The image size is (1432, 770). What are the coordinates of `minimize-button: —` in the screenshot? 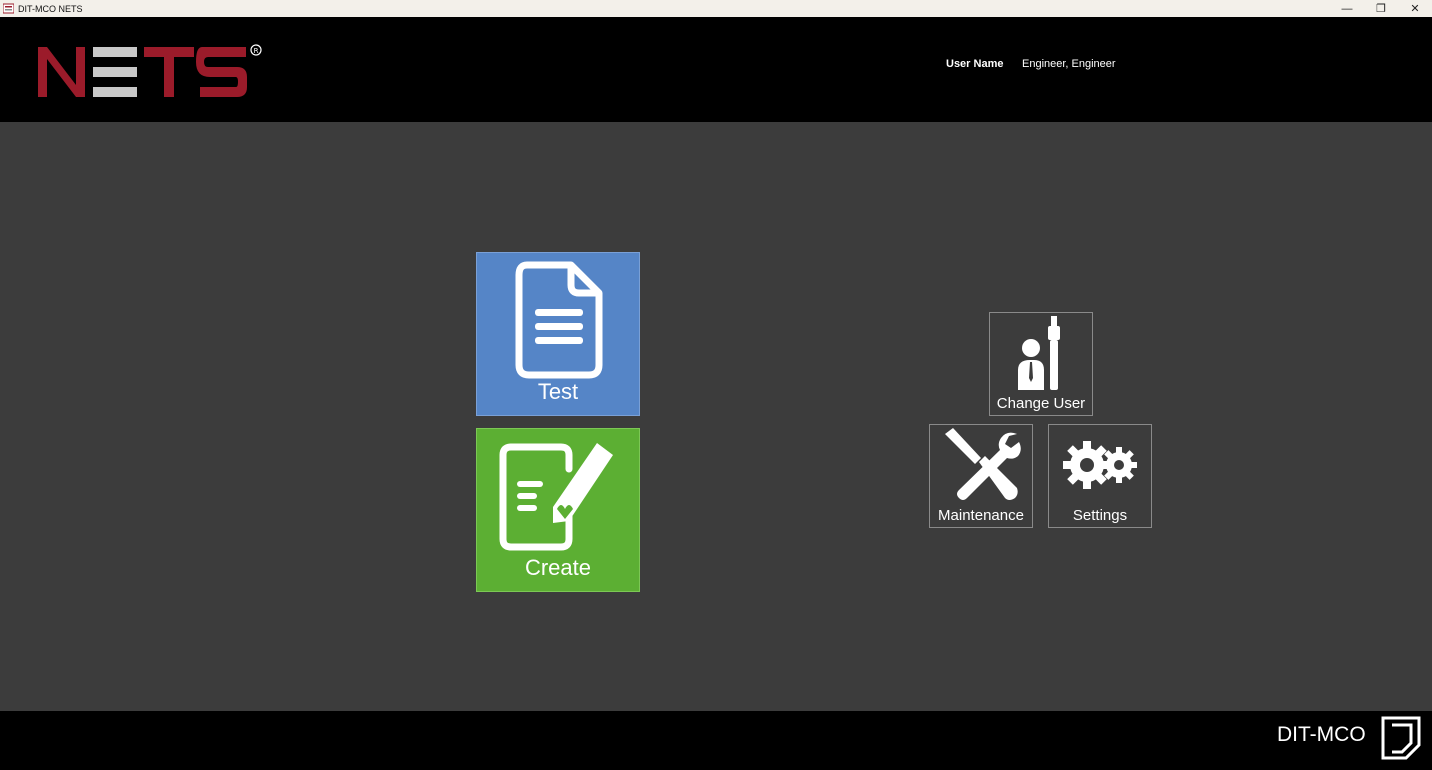 It's located at (1347, 8).